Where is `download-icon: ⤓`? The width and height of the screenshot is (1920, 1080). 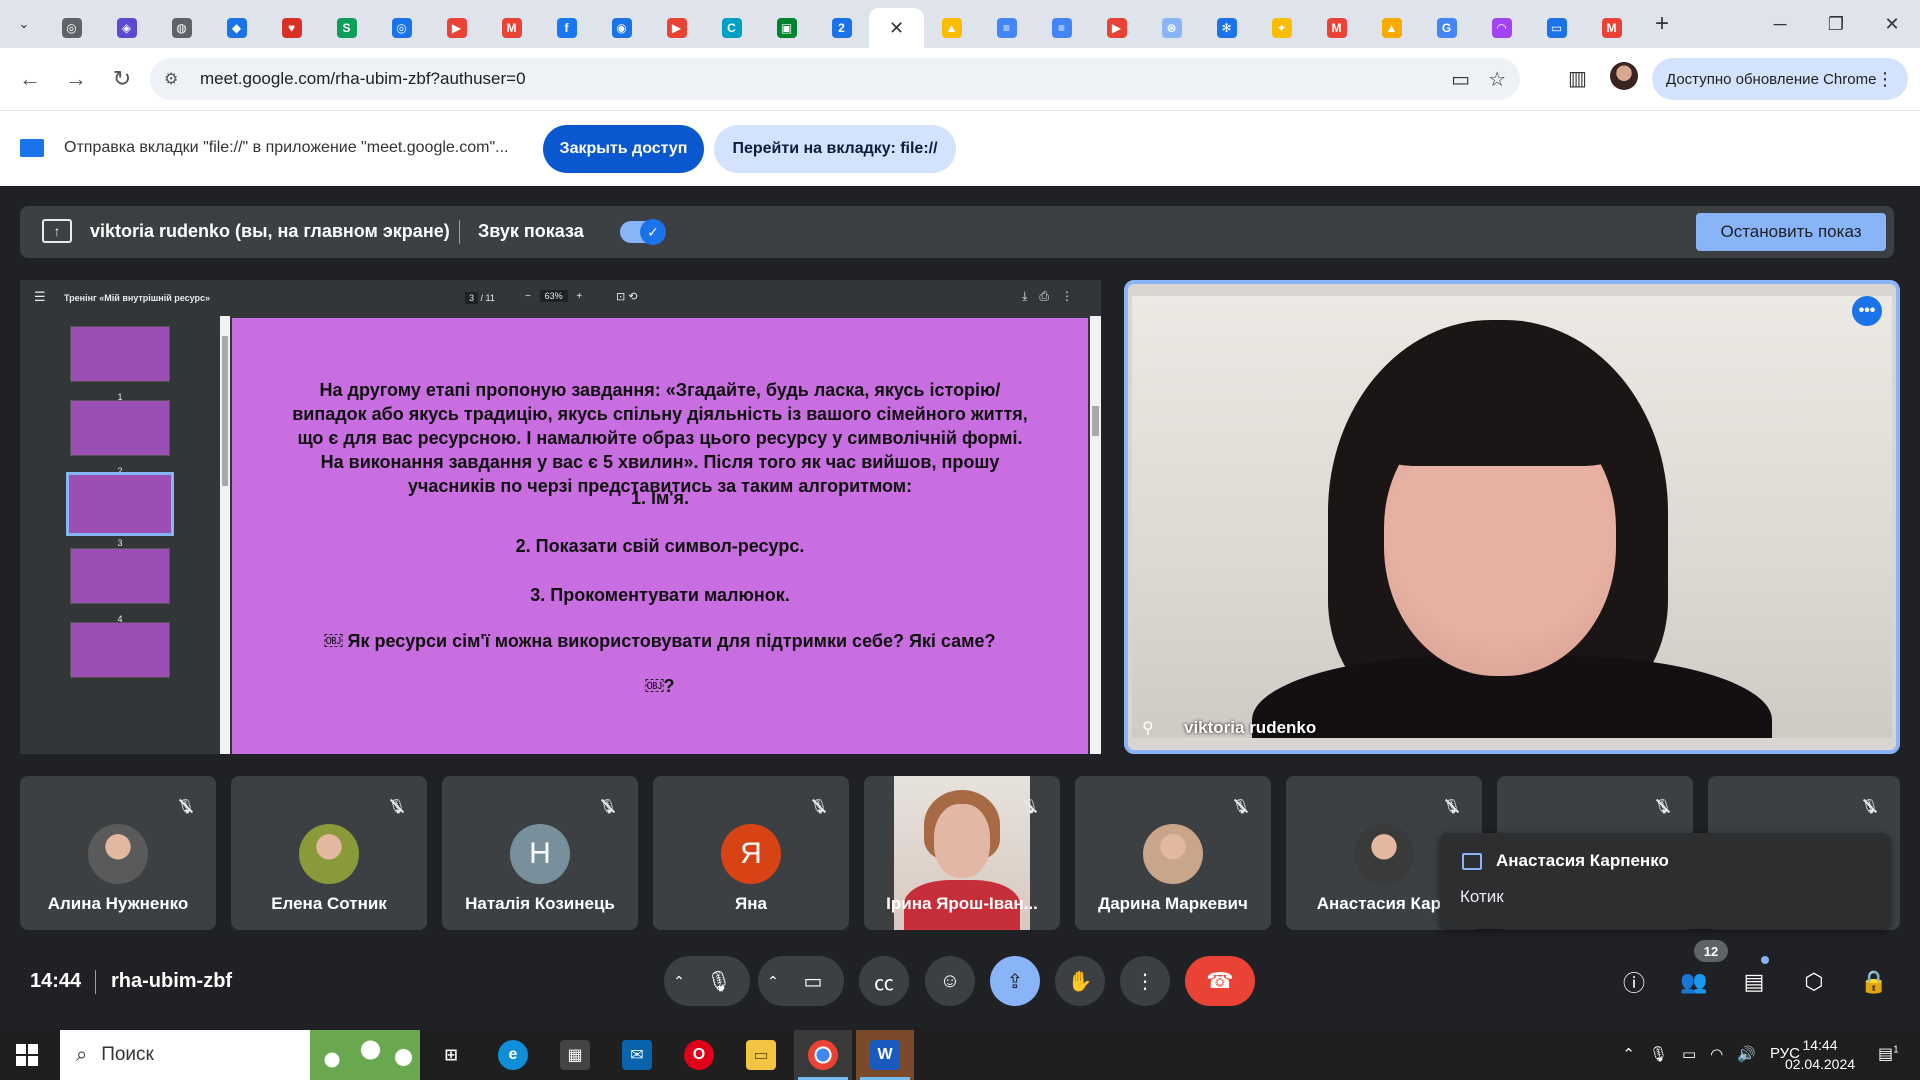 download-icon: ⤓ is located at coordinates (1030, 296).